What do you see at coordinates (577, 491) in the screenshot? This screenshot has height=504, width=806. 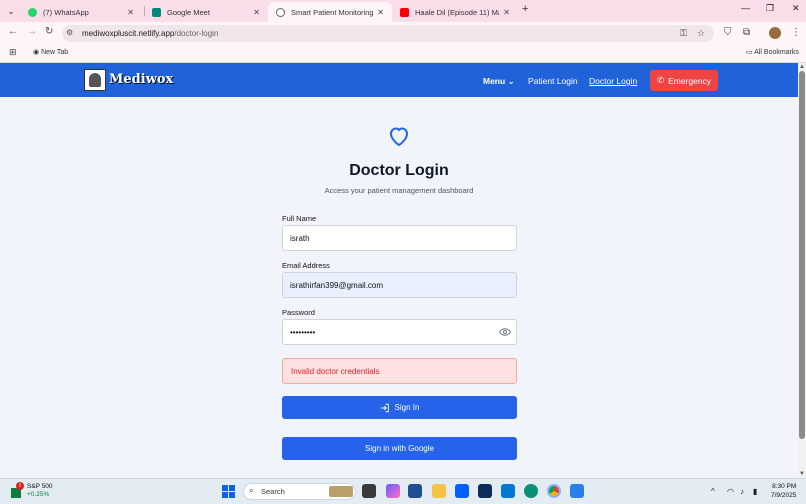 I see `remote-desktop-icon` at bounding box center [577, 491].